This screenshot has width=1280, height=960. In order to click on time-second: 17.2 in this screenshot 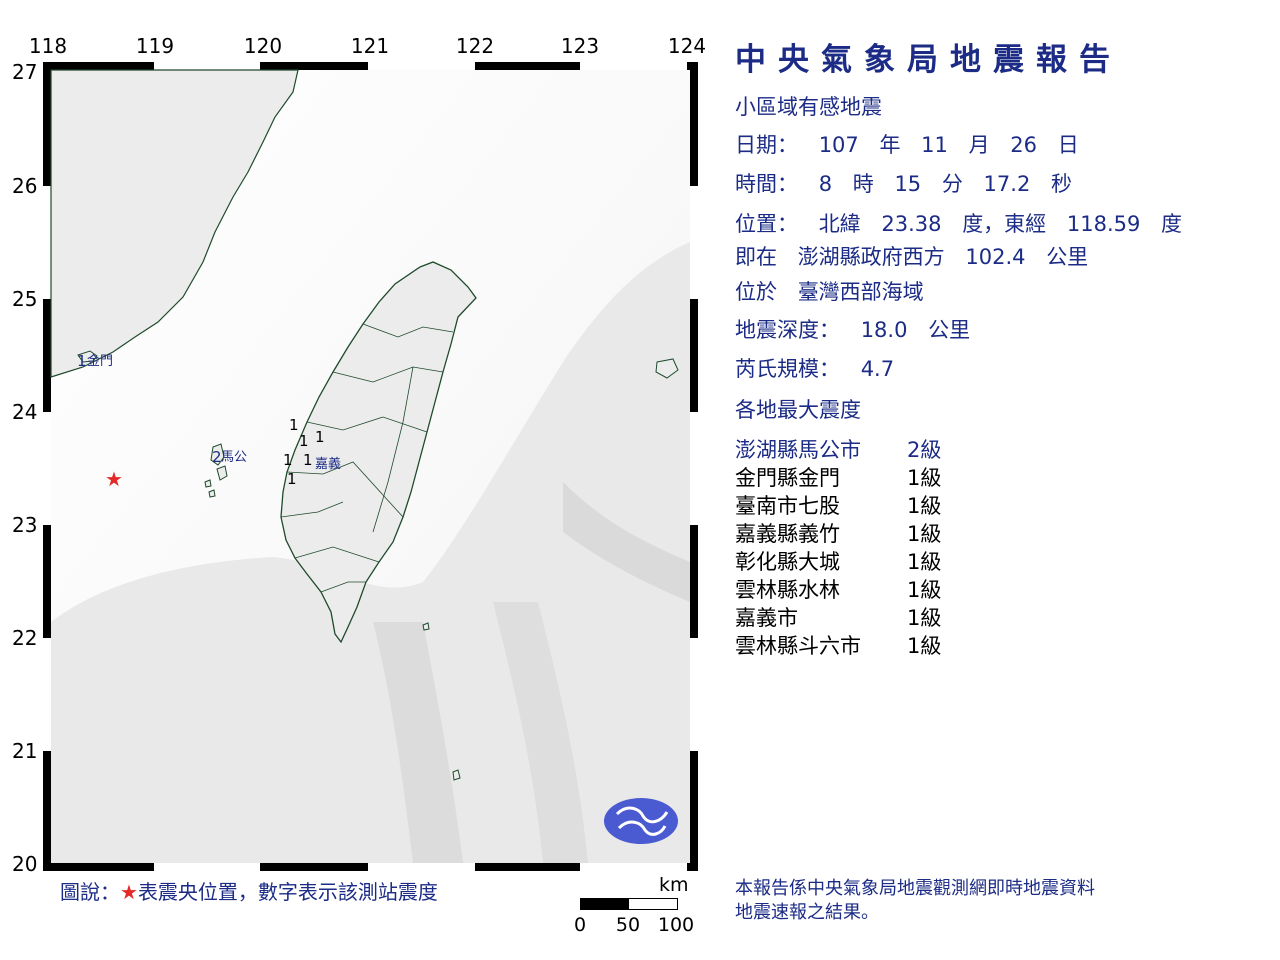, I will do `click(1007, 184)`.